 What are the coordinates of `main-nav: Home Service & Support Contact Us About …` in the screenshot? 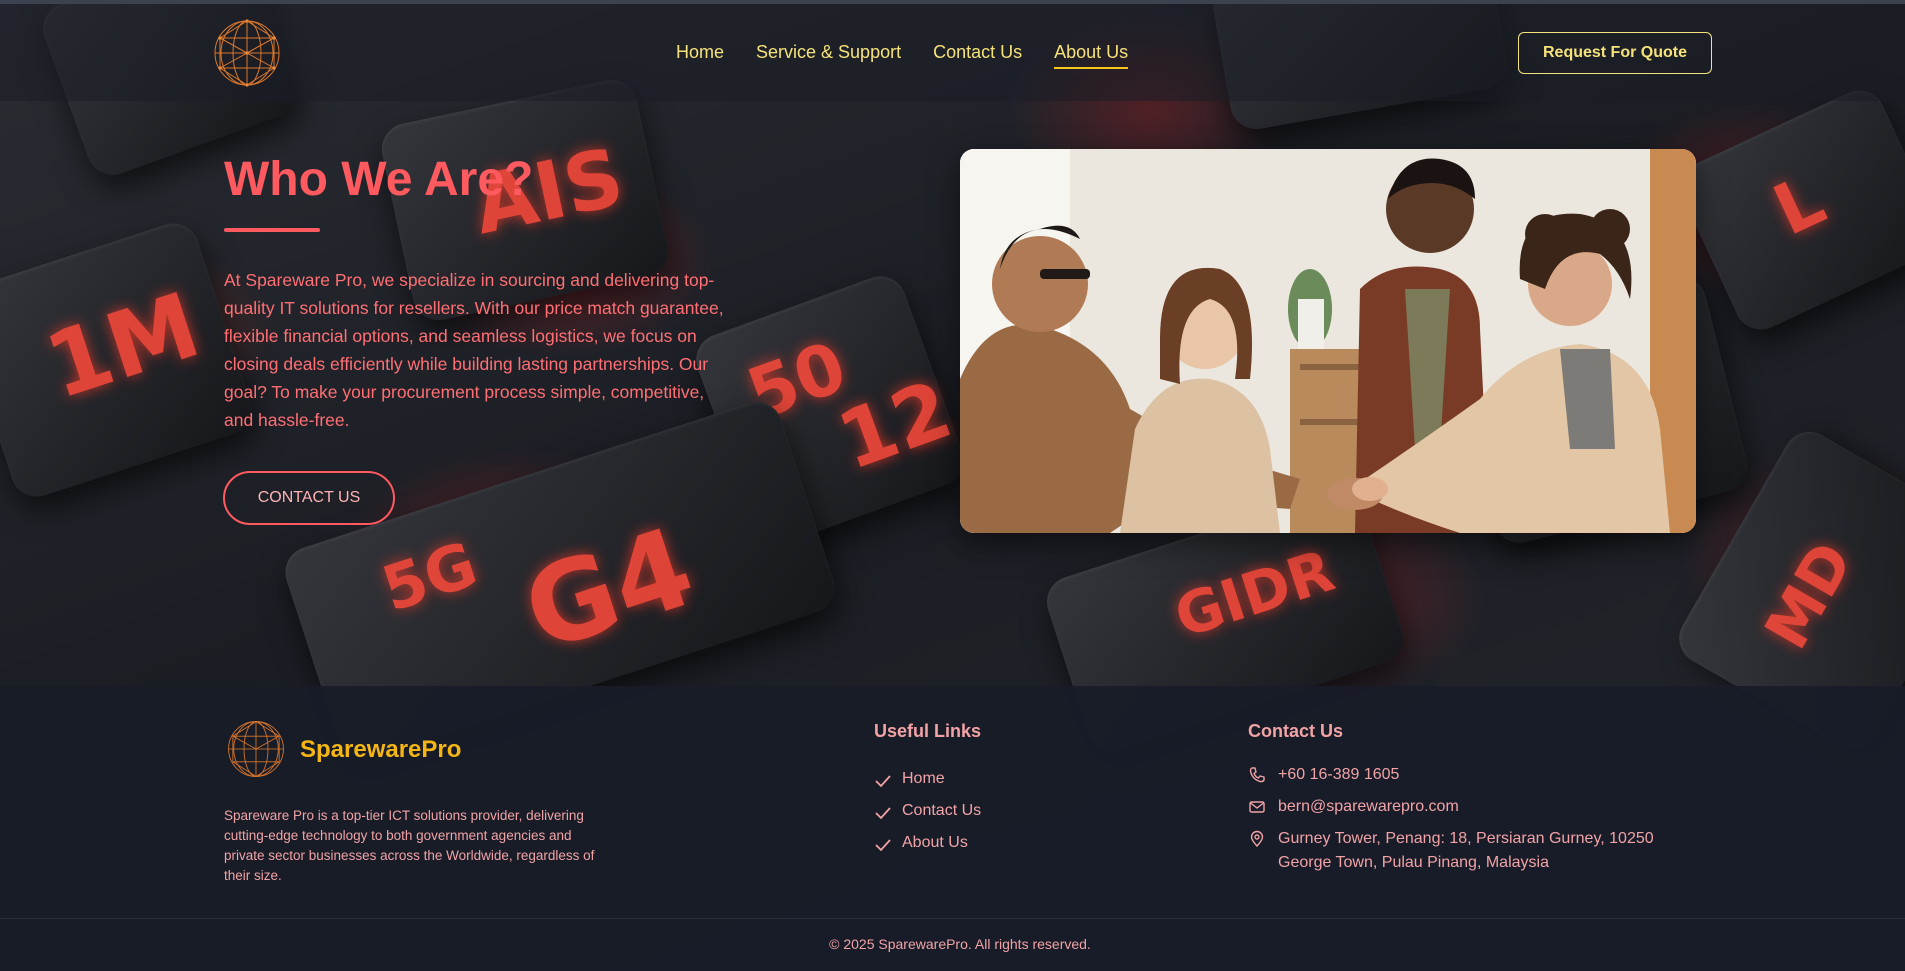 It's located at (902, 55).